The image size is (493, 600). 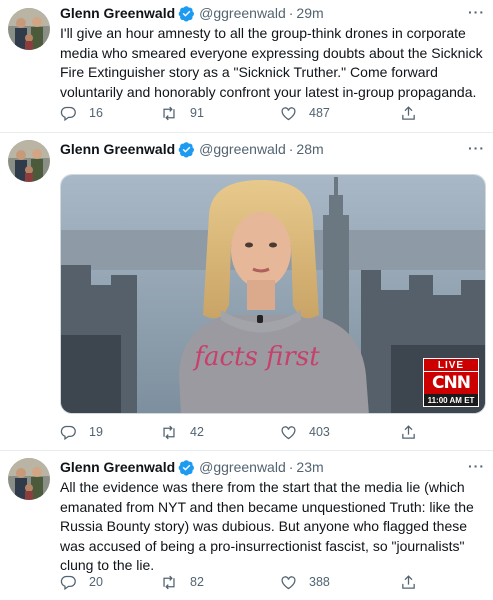 I want to click on tweet-header: Glenn Greenwald @ggreenwald · 28m, so click(x=272, y=149).